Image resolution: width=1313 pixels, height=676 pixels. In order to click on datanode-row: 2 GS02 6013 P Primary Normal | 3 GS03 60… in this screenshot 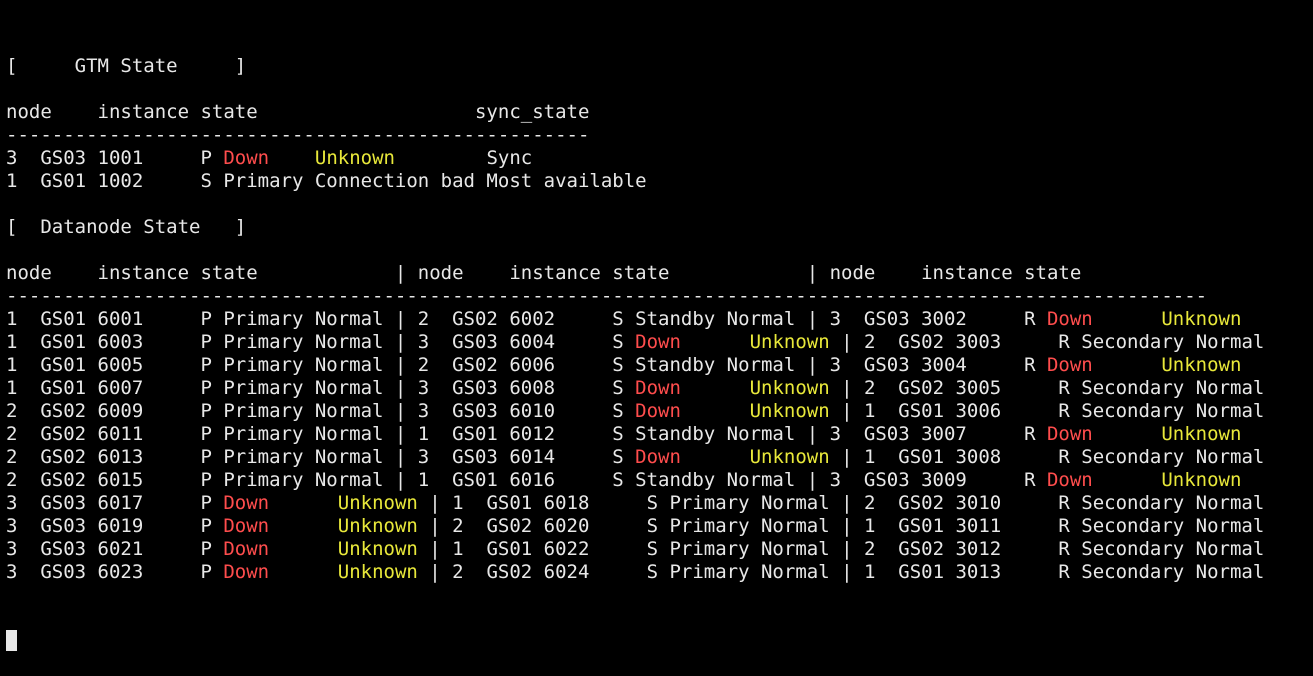, I will do `click(656, 457)`.